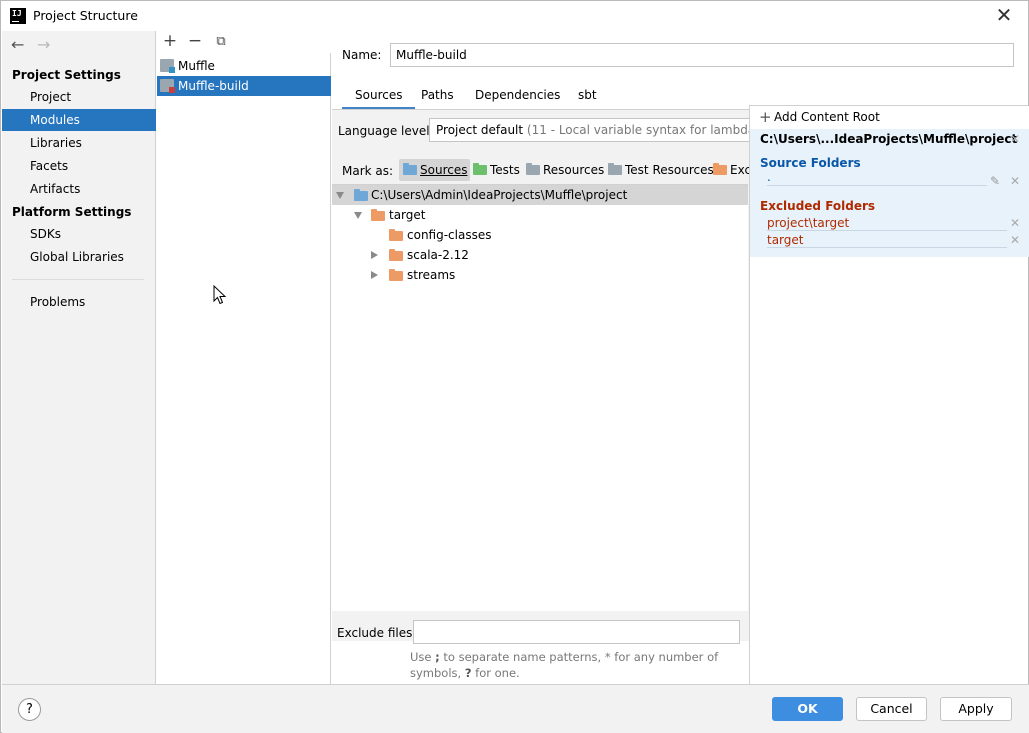 Image resolution: width=1029 pixels, height=733 pixels. Describe the element at coordinates (540, 215) in the screenshot. I see `tree-row-target: target` at that location.